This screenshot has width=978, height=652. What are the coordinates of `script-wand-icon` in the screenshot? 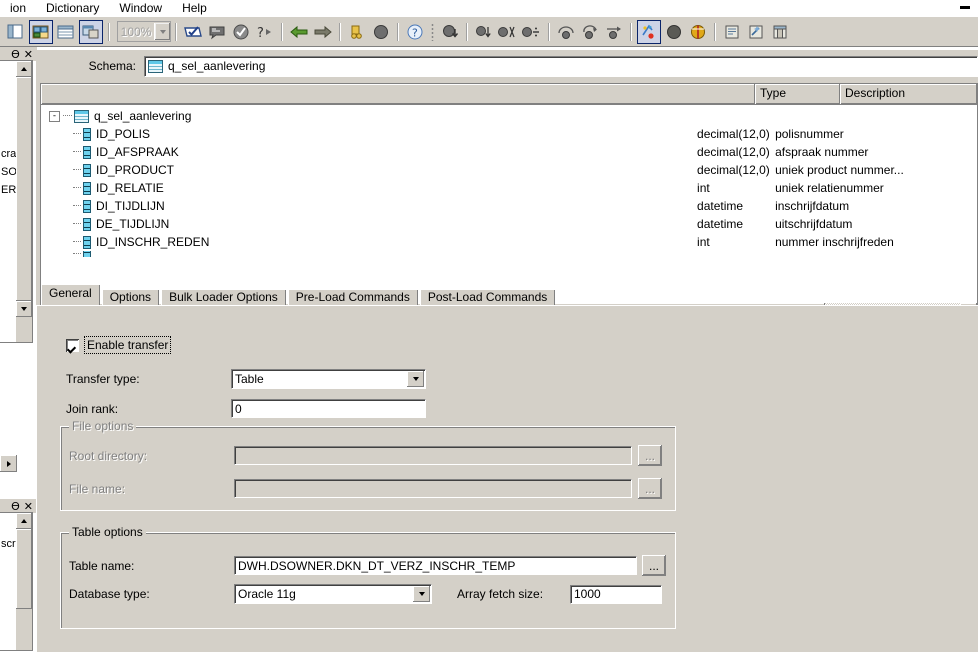 It's located at (756, 32).